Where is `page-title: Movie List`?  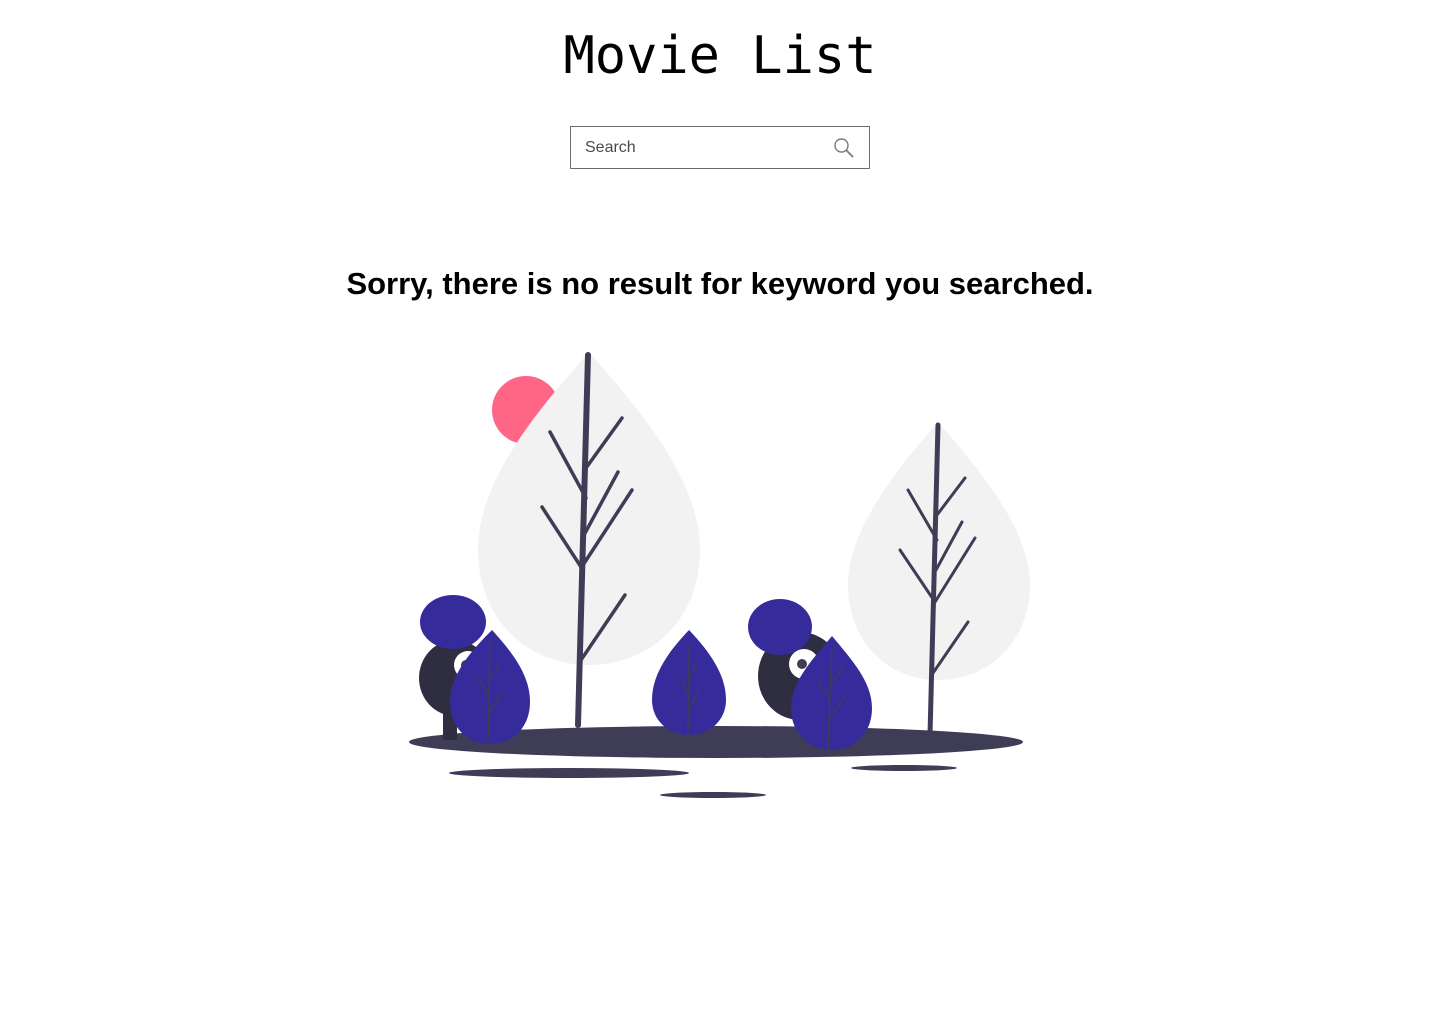 page-title: Movie List is located at coordinates (720, 56).